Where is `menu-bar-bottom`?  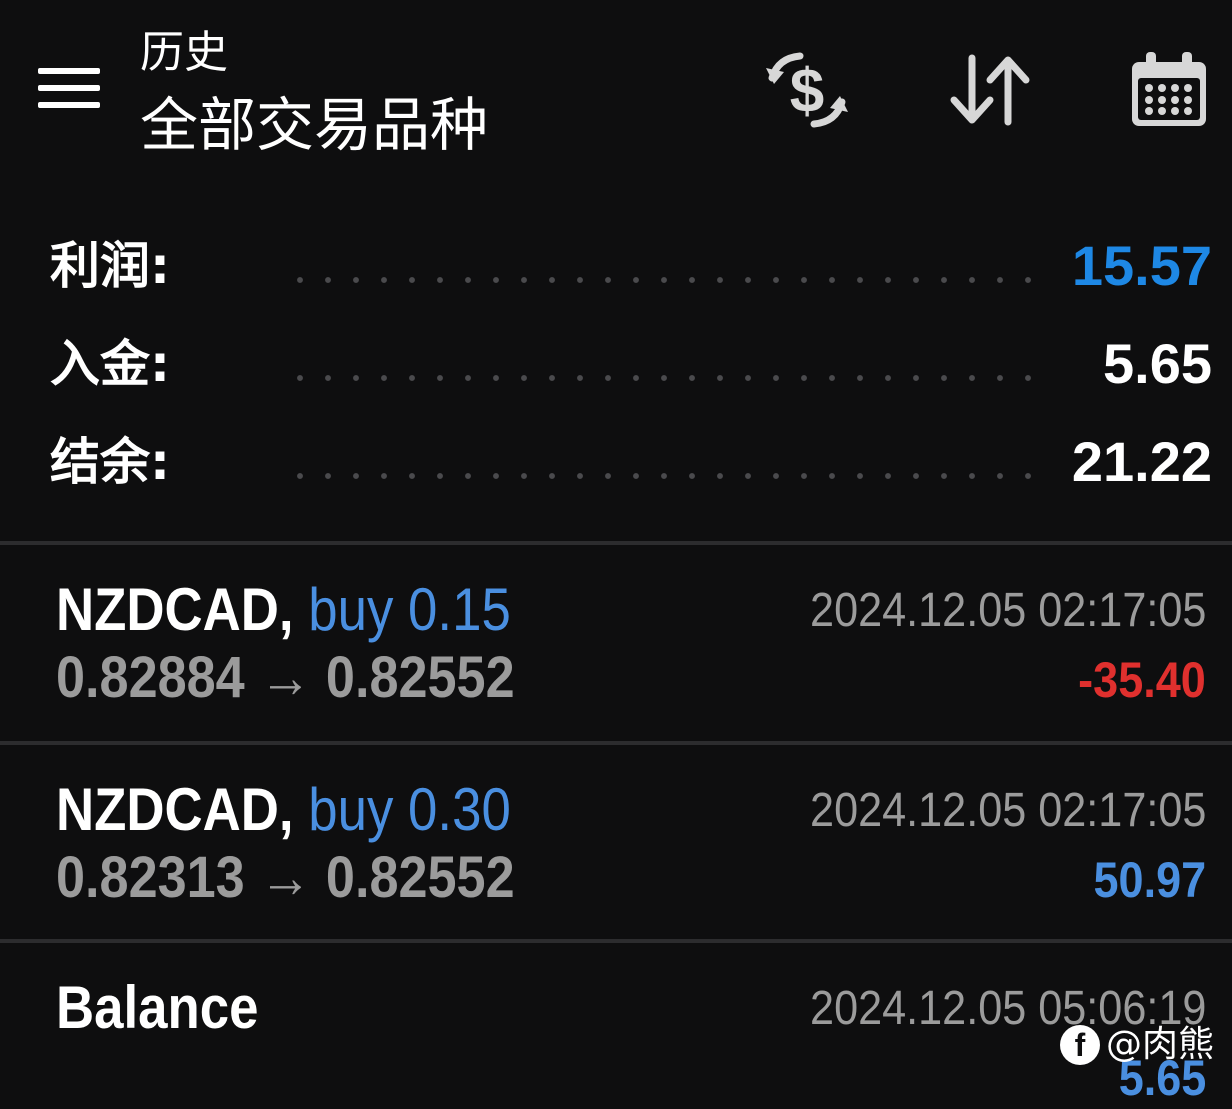 menu-bar-bottom is located at coordinates (69, 105).